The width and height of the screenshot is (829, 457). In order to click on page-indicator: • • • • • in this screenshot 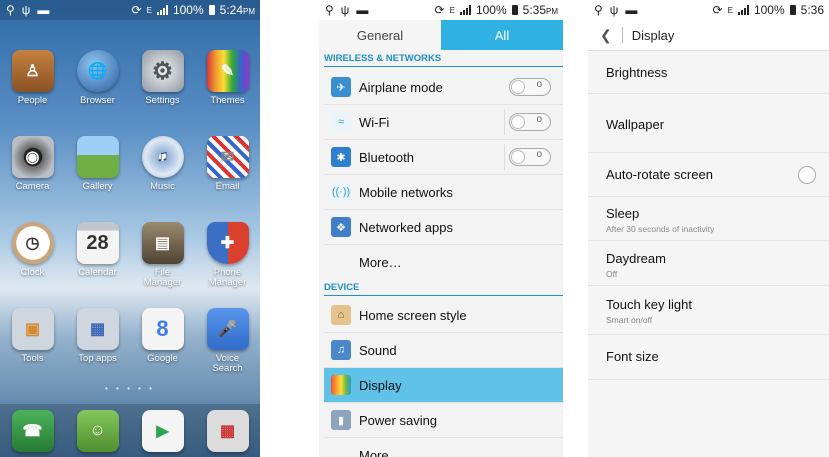, I will do `click(130, 388)`.